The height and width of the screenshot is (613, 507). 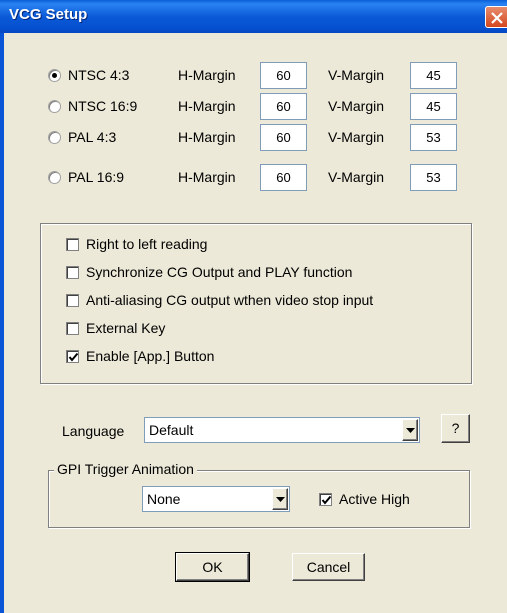 I want to click on gpi-select: None, so click(x=216, y=499).